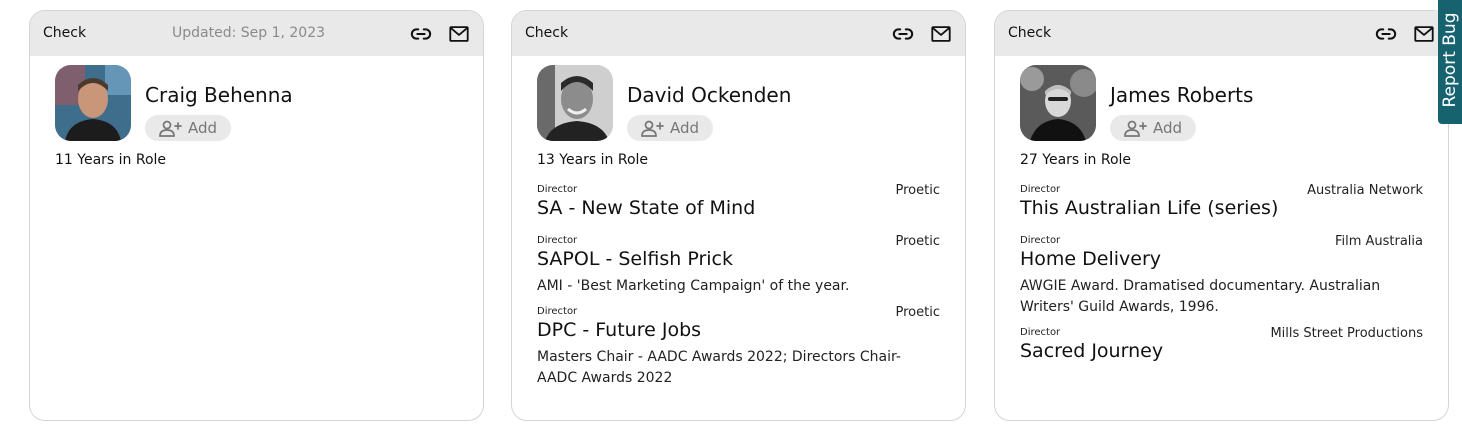 The height and width of the screenshot is (432, 1462). I want to click on credit-title: DPC - Future Jobs, so click(619, 330).